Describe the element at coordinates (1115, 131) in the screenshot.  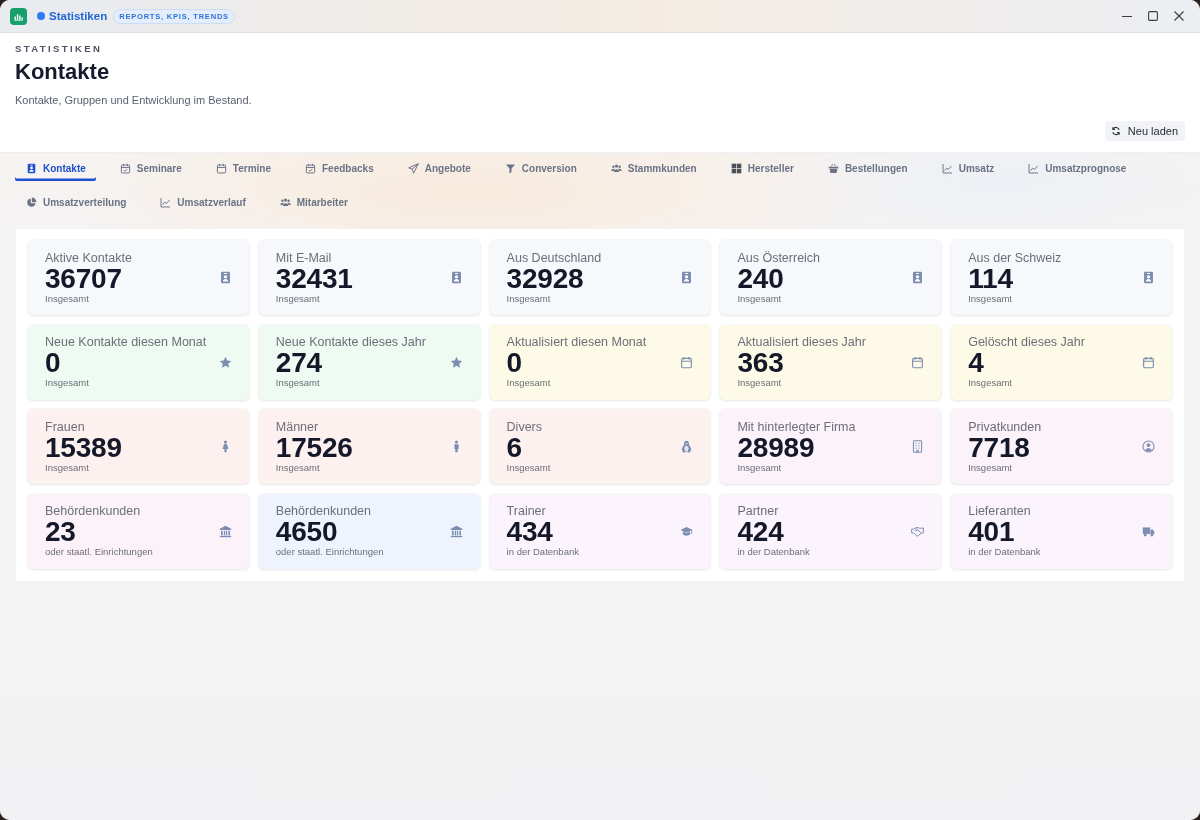
I see `refresh-icon` at that location.